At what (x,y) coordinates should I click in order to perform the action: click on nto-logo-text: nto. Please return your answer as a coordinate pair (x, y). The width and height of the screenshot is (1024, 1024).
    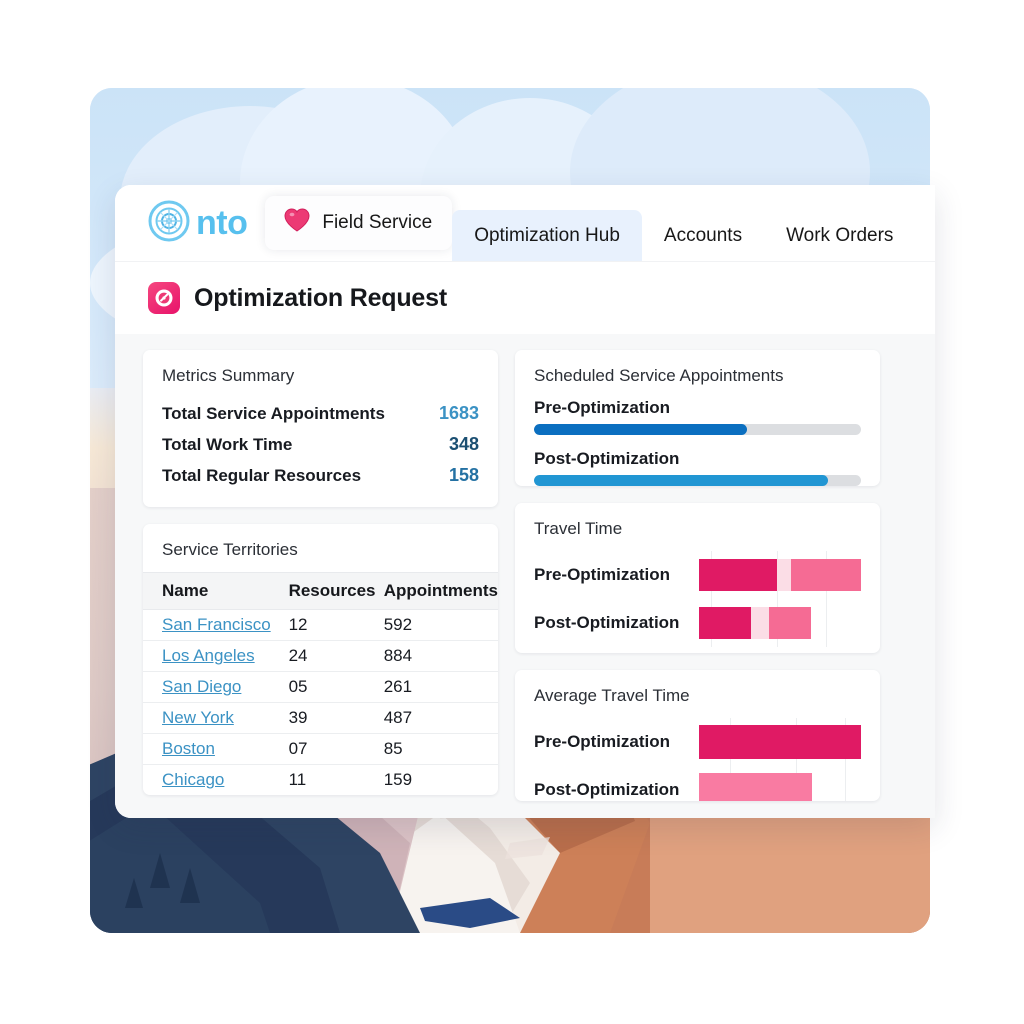
    Looking at the image, I should click on (222, 223).